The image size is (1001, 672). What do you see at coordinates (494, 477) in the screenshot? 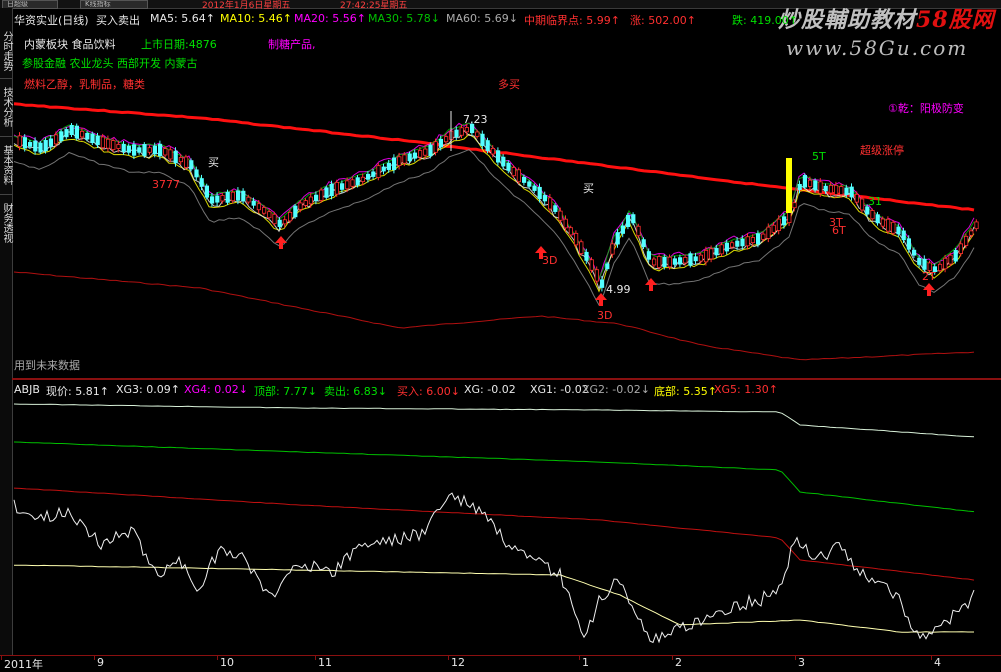
I see `sell-line` at bounding box center [494, 477].